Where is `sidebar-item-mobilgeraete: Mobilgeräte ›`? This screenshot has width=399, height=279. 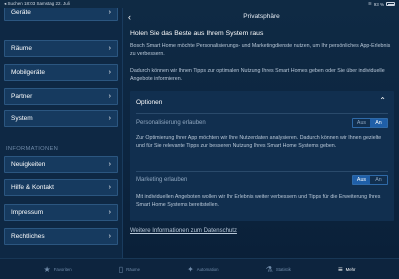
sidebar-item-mobilgeraete: Mobilgeräte › is located at coordinates (61, 72).